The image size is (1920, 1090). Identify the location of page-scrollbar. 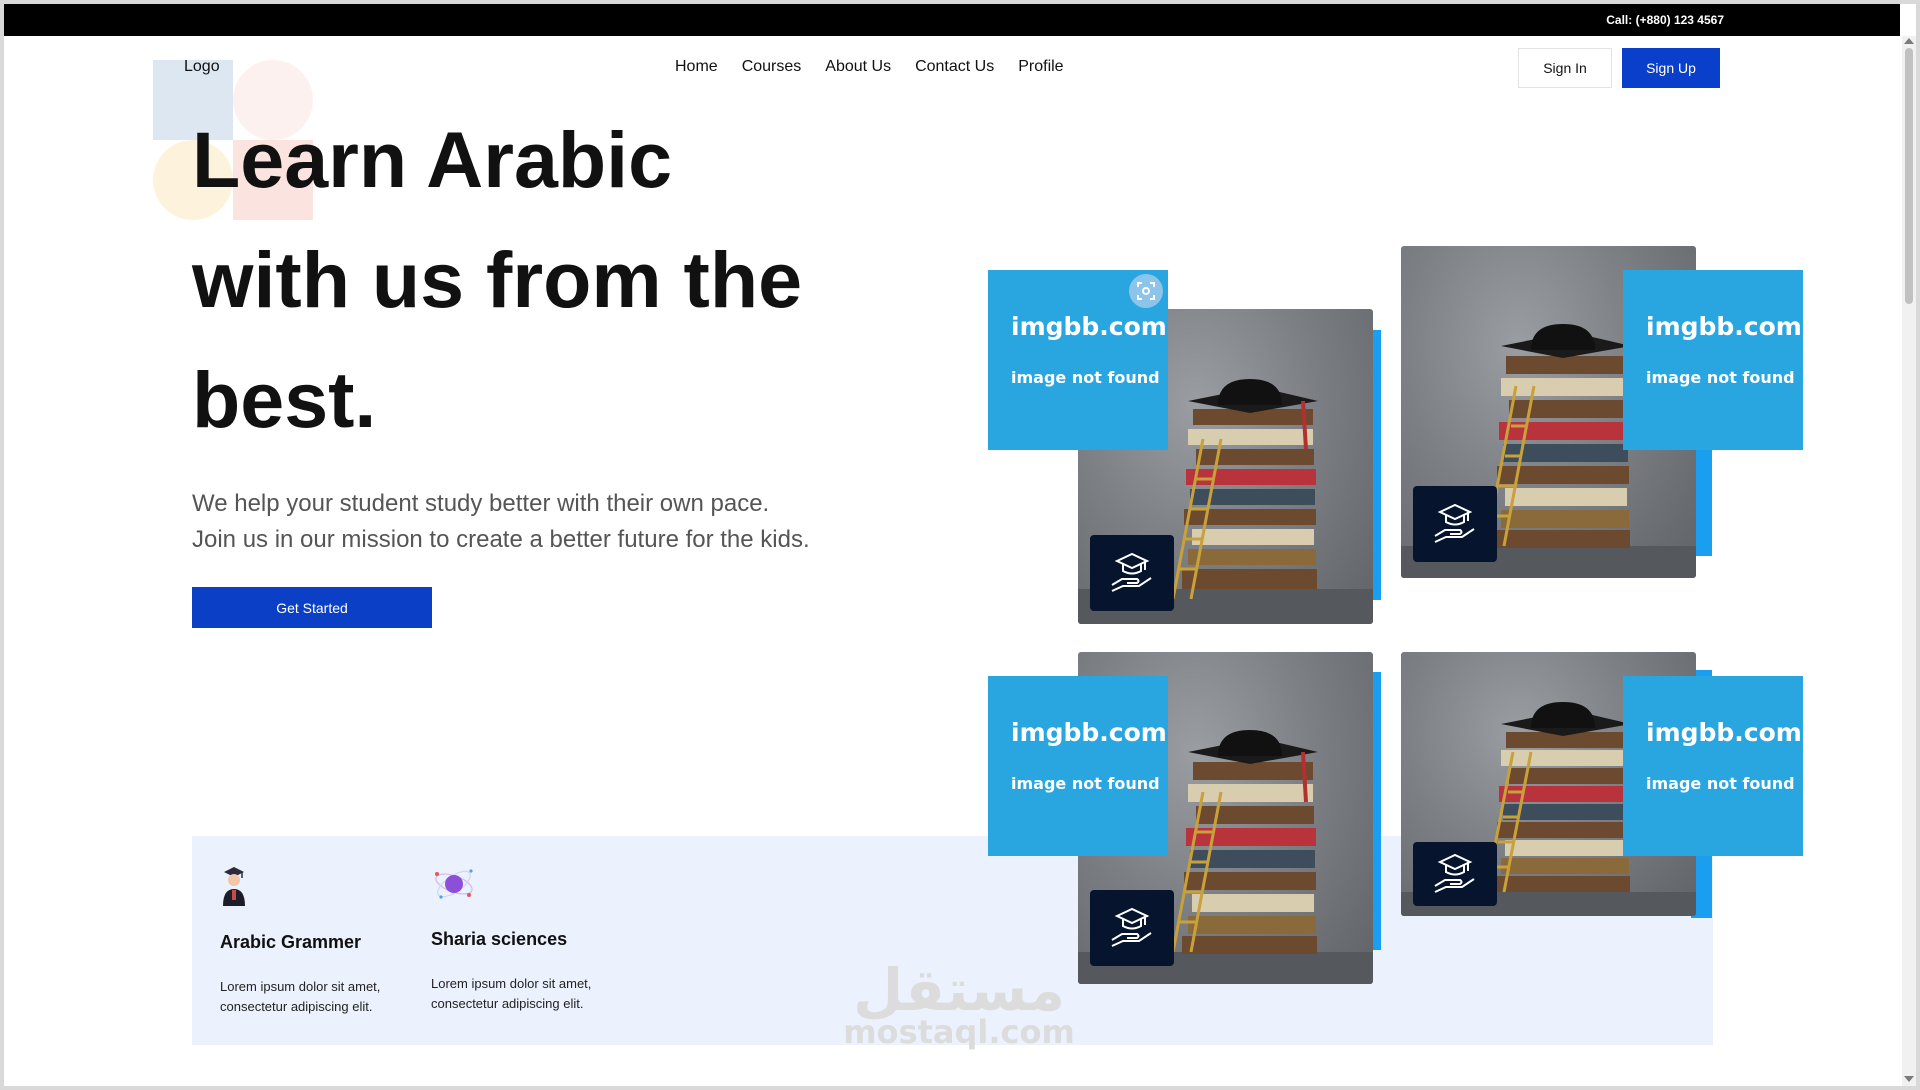
(1909, 561).